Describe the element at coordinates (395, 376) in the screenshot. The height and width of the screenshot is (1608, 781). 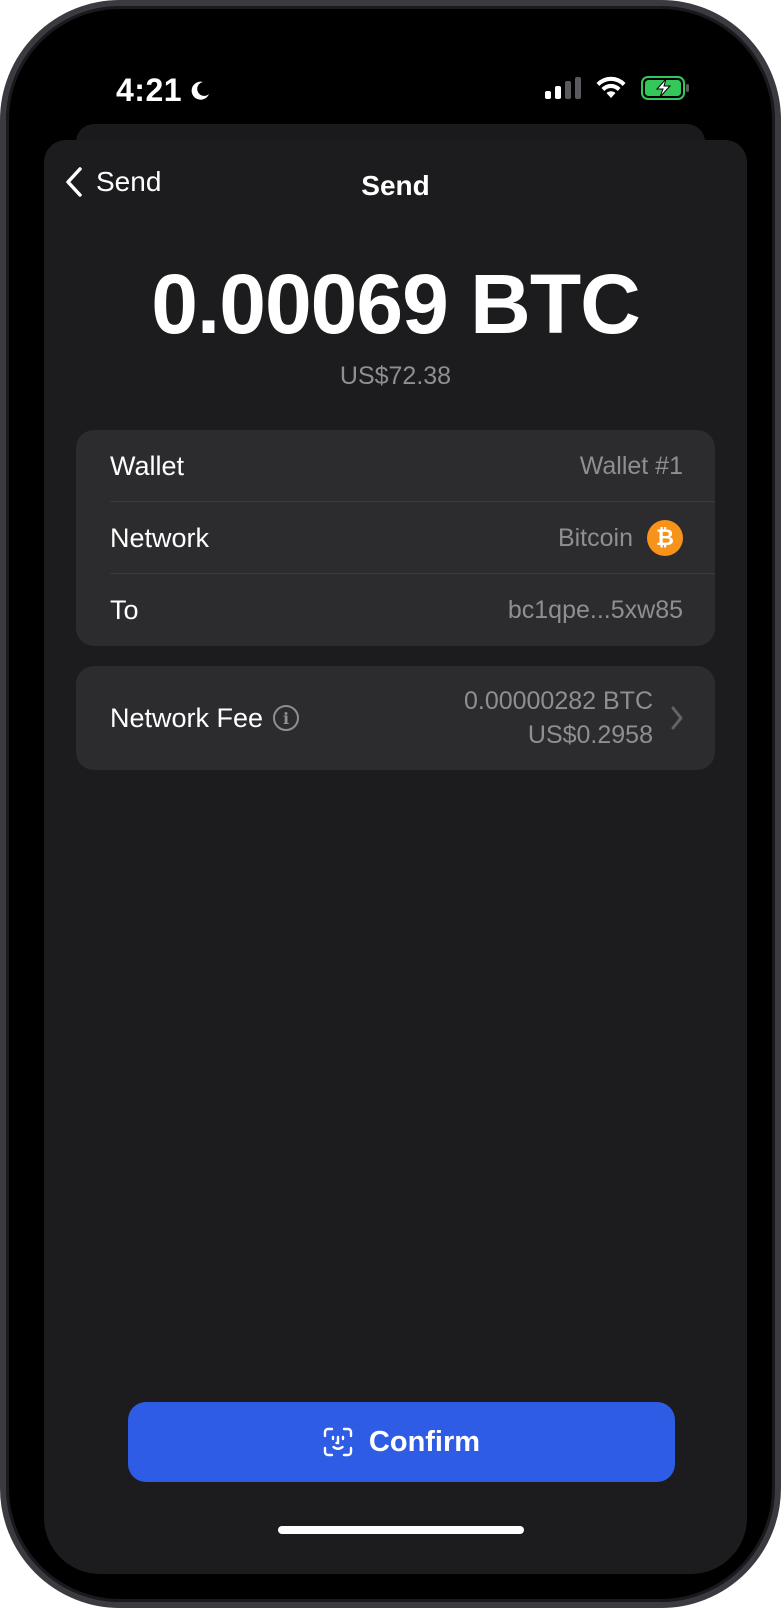
I see `amount-fiat: US$72.38` at that location.